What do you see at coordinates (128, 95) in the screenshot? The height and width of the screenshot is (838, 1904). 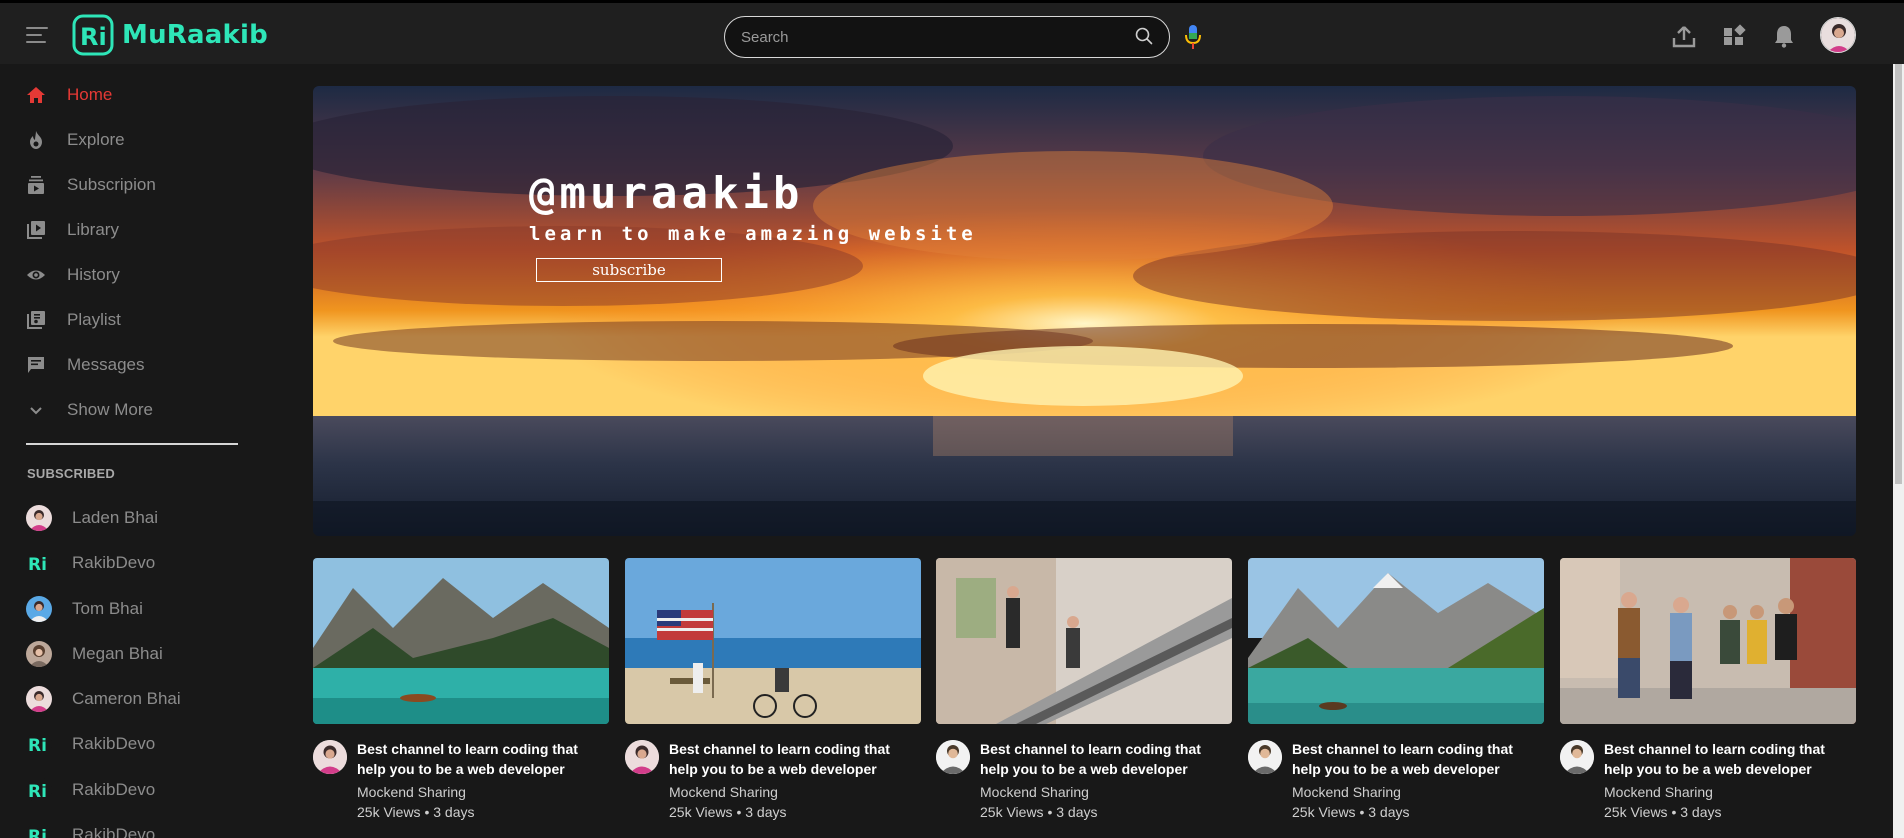 I see `sidebar-item-home: Home` at bounding box center [128, 95].